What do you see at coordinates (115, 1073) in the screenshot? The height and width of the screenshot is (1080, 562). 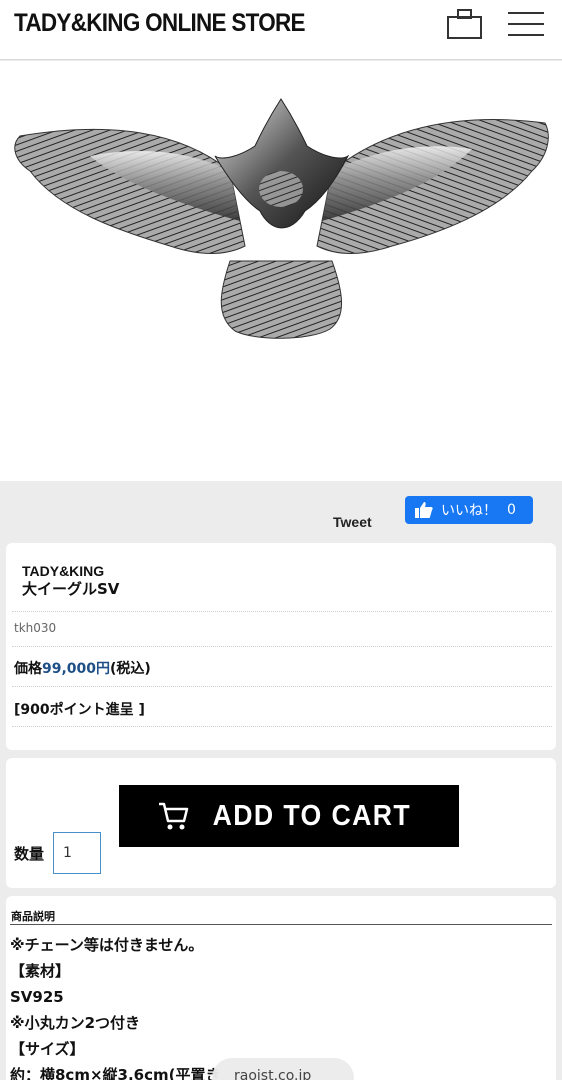 I see `description-line: 約：横8cm×縦3.6cm(平置き` at bounding box center [115, 1073].